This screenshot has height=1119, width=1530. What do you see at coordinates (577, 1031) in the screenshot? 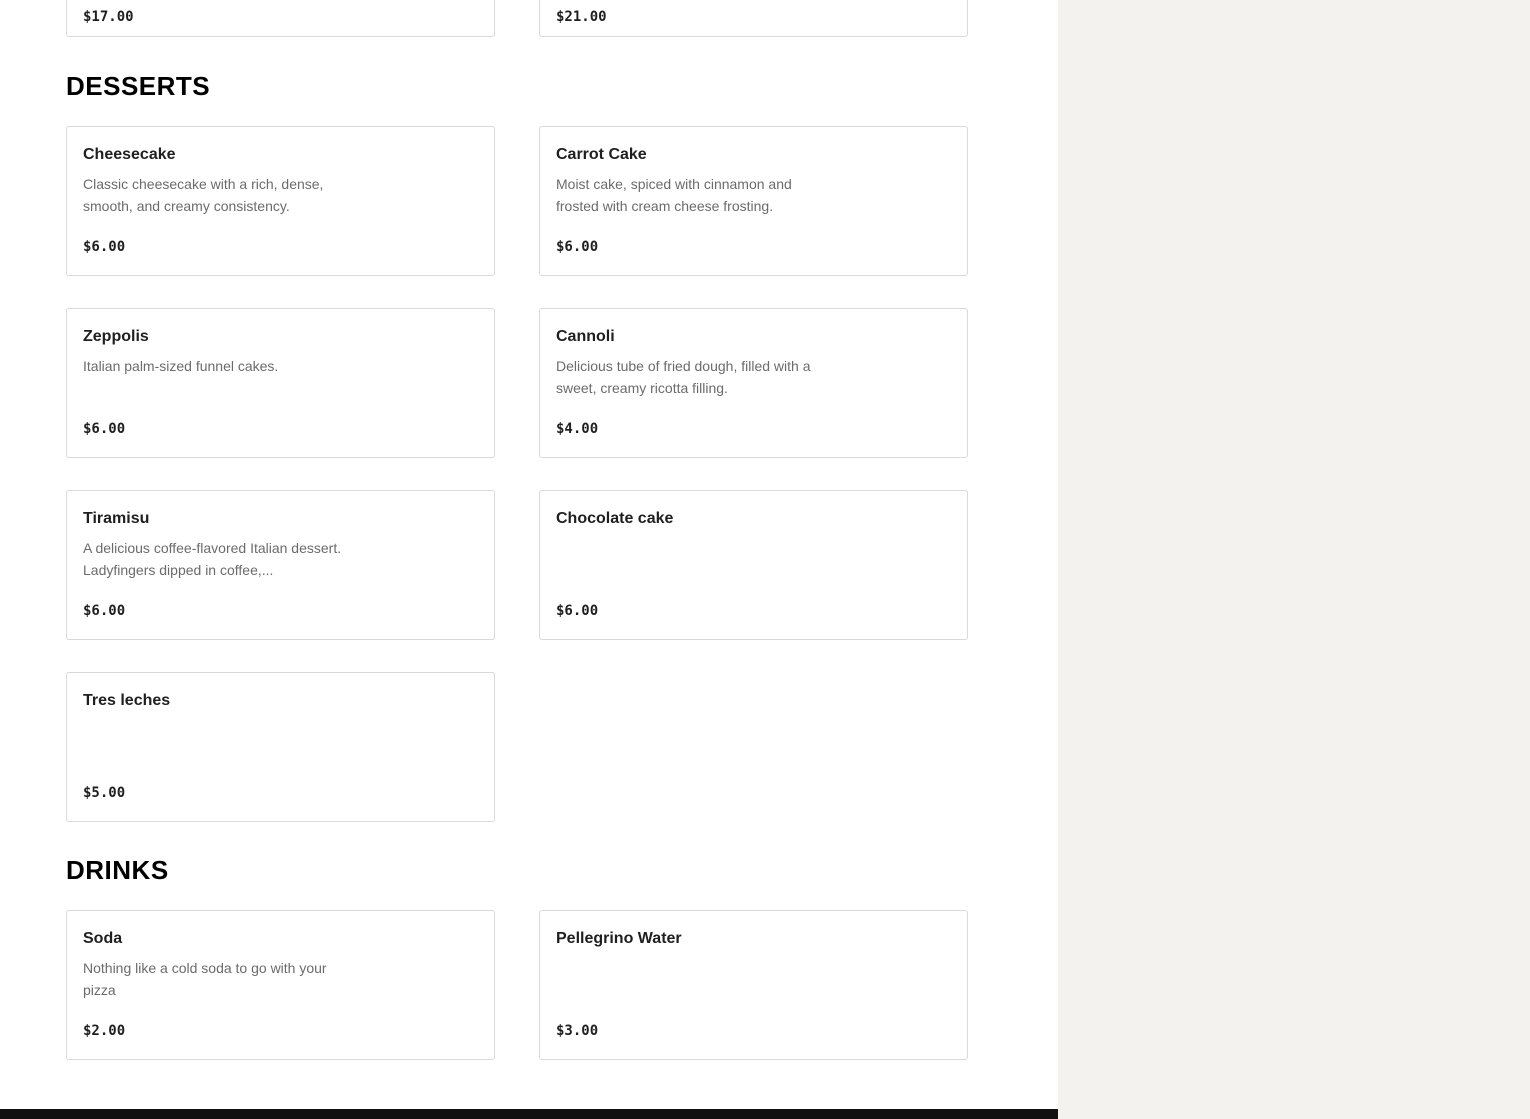
I see `item-price: $3.00` at bounding box center [577, 1031].